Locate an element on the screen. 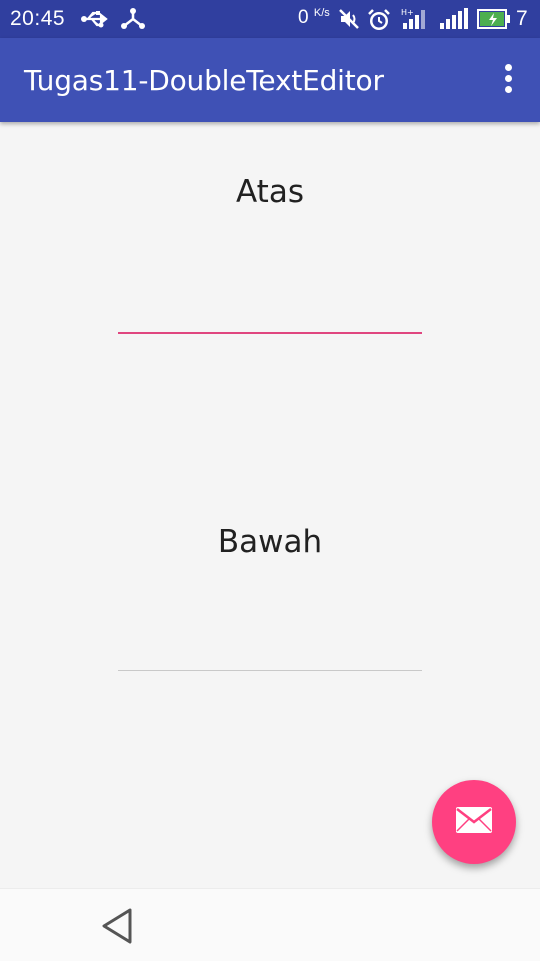 The width and height of the screenshot is (540, 961). more-vert-icon is located at coordinates (508, 80).